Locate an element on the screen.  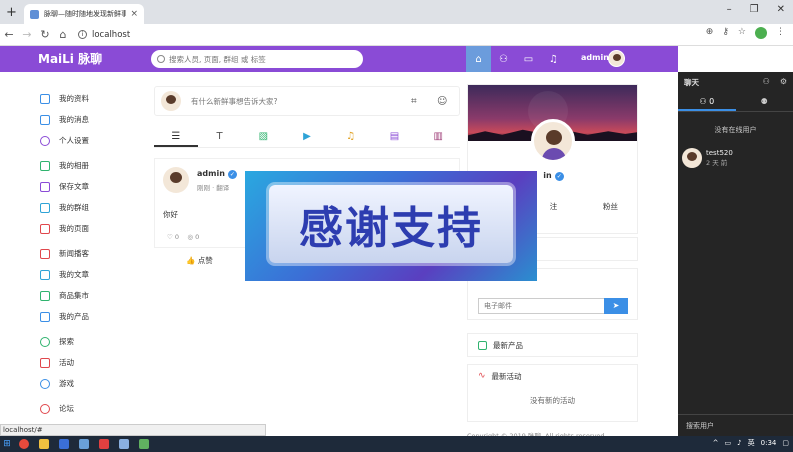
sidebar-item: 我的文章 is located at coordinates (90, 274).